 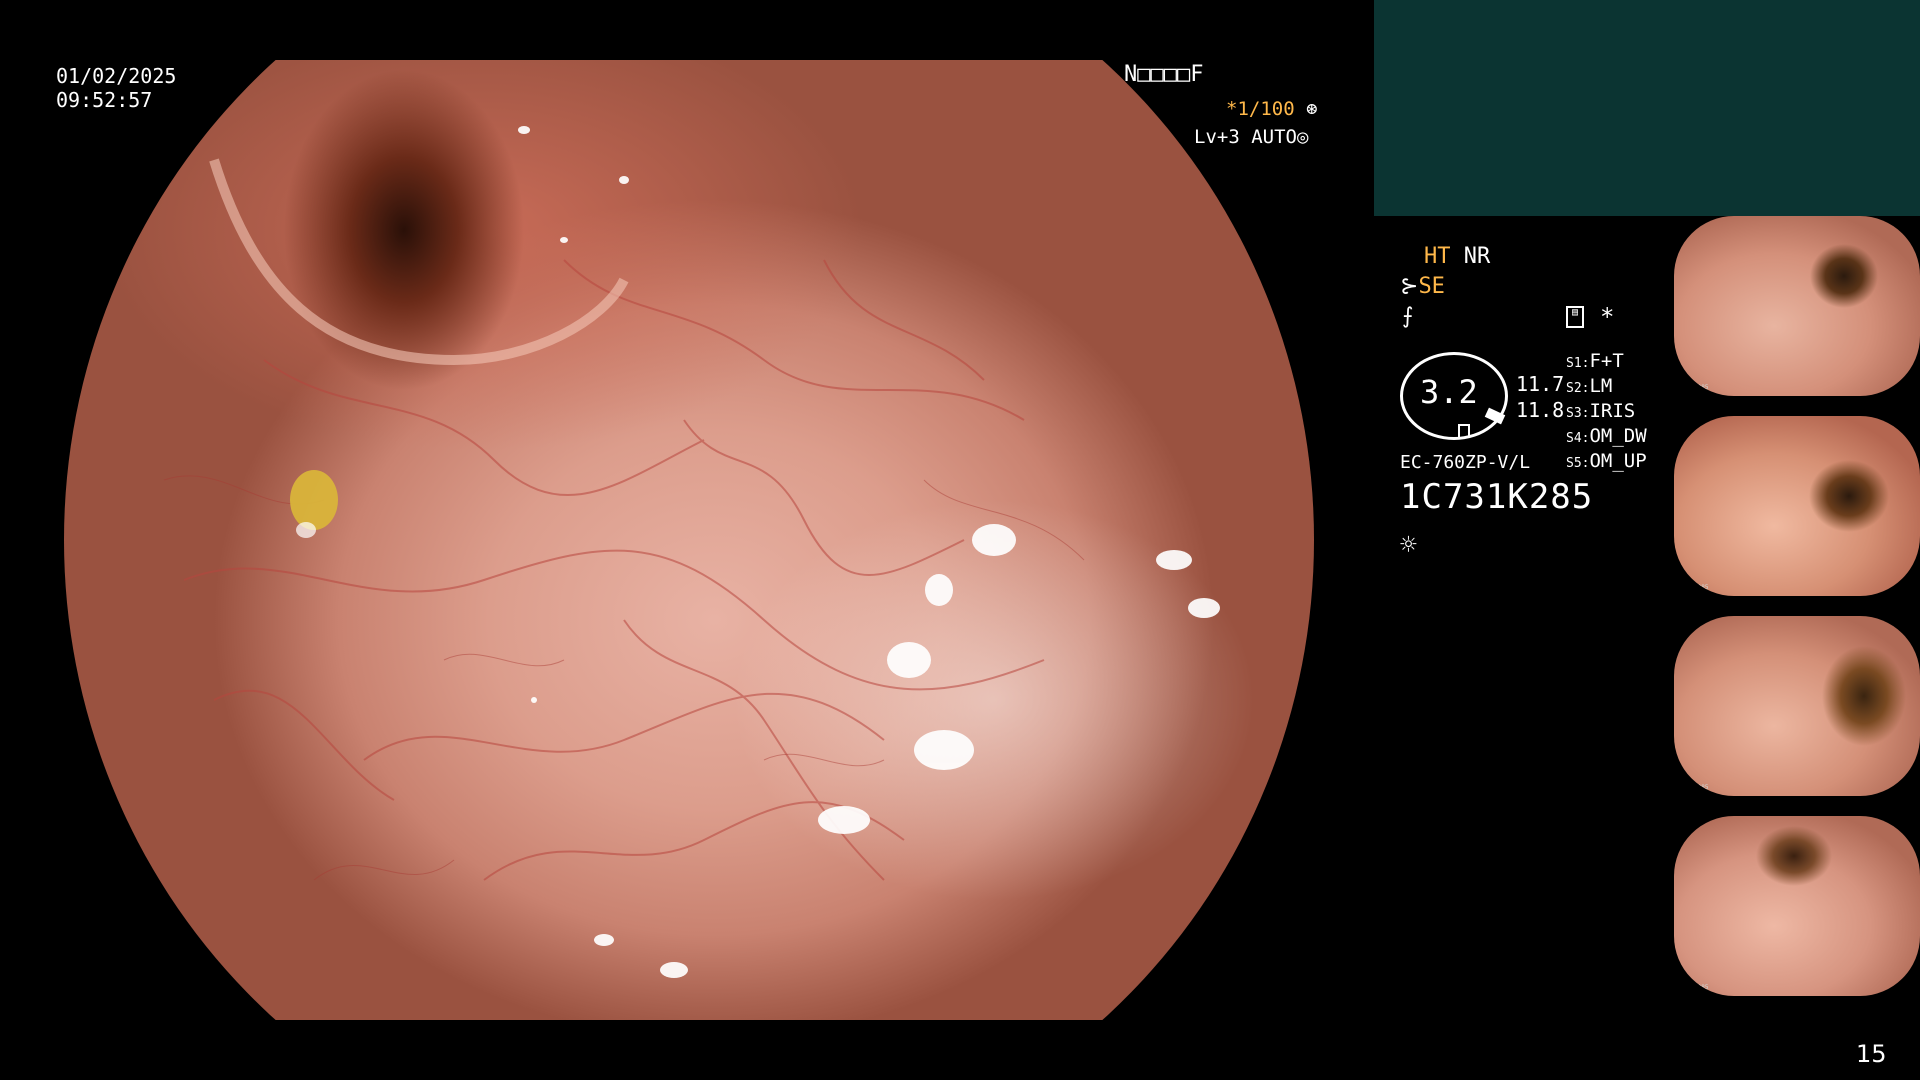 What do you see at coordinates (1589, 386) in the screenshot?
I see `setting-s2: S2:LM` at bounding box center [1589, 386].